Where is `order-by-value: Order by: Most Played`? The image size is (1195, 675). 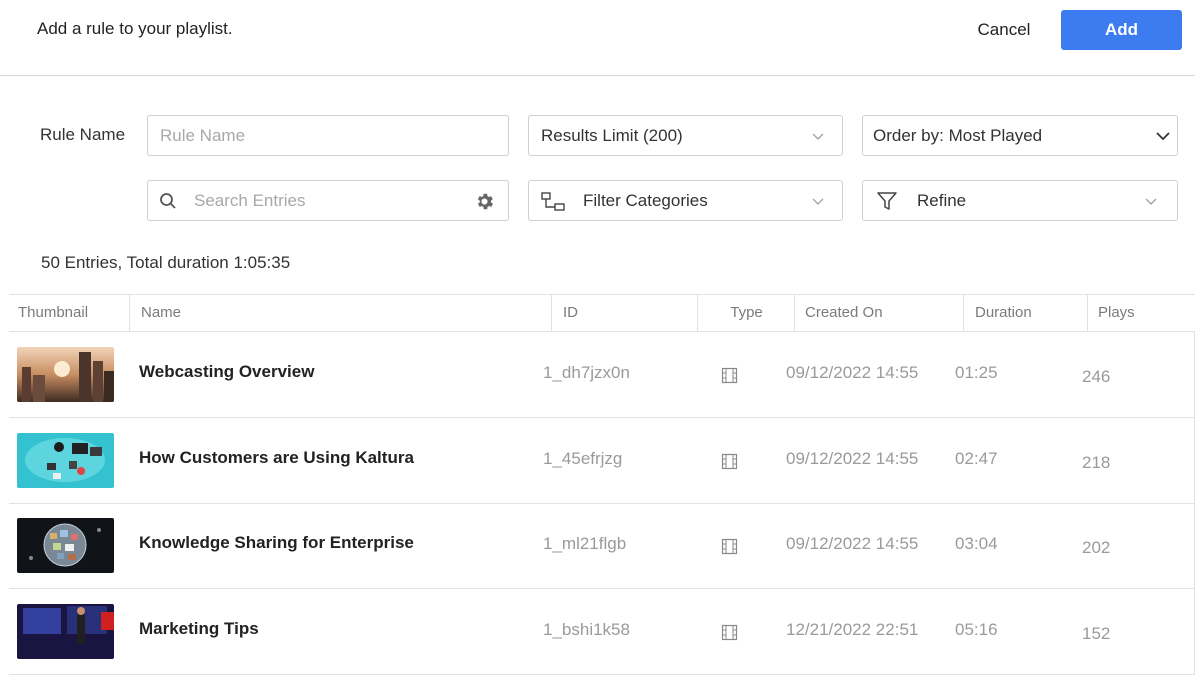
order-by-value: Order by: Most Played is located at coordinates (958, 135).